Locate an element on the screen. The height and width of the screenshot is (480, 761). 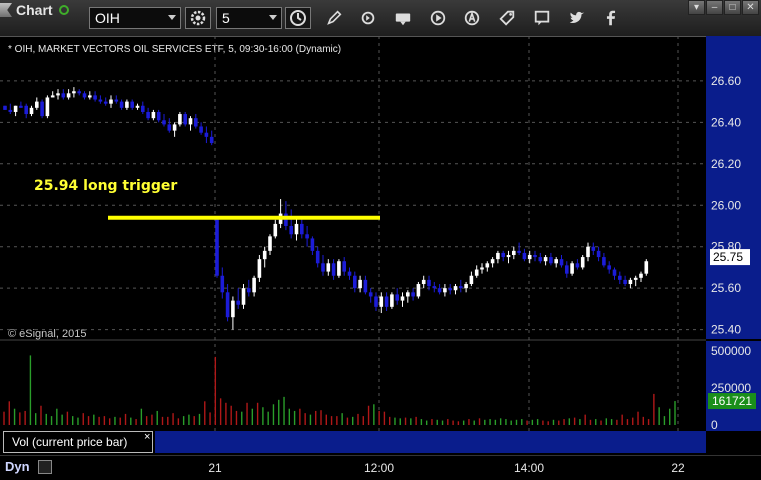
chat-icon is located at coordinates (542, 18).